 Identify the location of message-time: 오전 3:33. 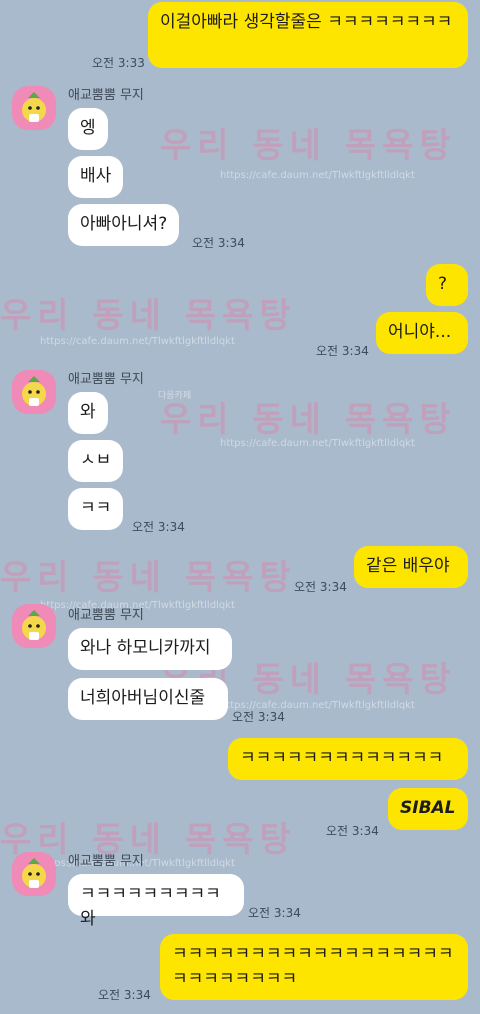
(118, 63).